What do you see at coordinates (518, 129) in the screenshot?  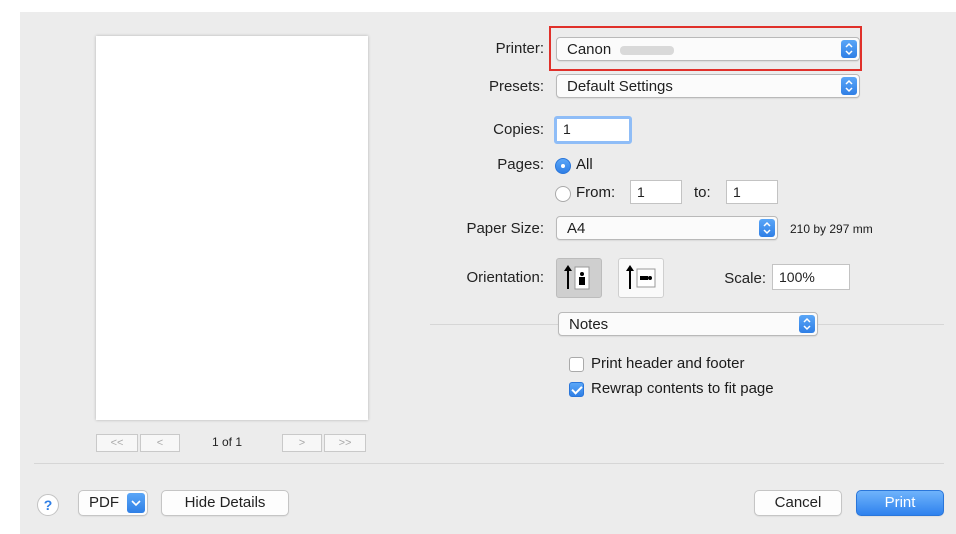 I see `copies-label: Copies:` at bounding box center [518, 129].